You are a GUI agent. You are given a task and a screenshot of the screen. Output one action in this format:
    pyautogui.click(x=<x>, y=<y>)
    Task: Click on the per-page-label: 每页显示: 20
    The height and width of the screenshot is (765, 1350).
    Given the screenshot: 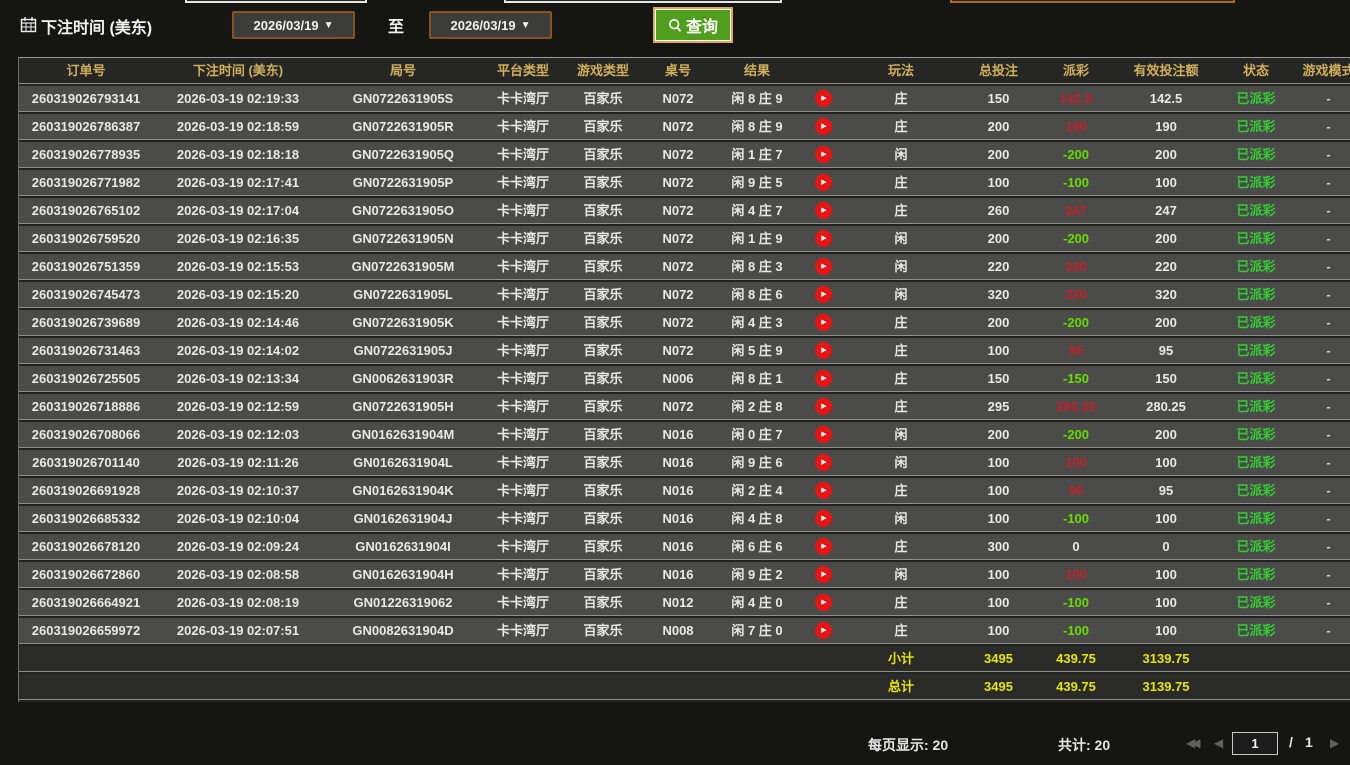 What is the action you would take?
    pyautogui.click(x=908, y=745)
    